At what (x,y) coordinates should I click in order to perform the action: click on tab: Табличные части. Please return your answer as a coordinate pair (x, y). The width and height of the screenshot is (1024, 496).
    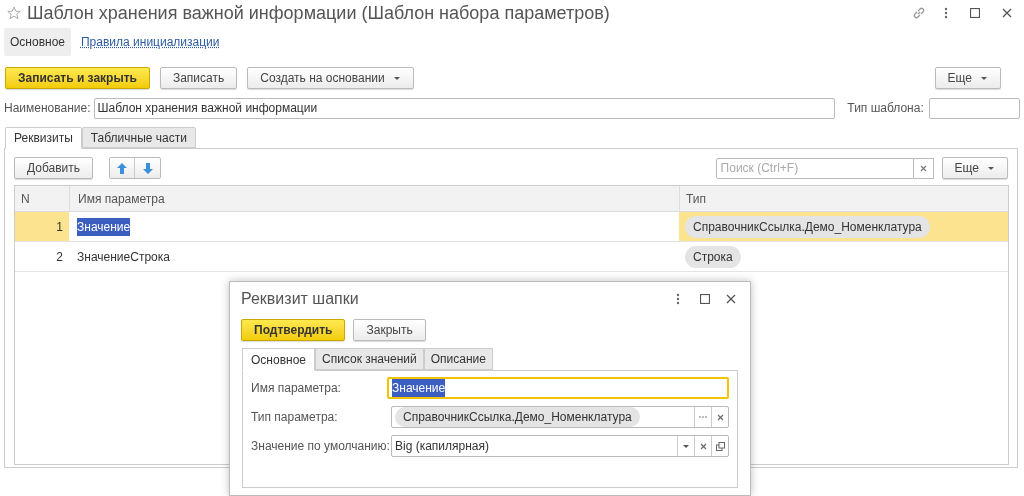
    Looking at the image, I should click on (138, 137).